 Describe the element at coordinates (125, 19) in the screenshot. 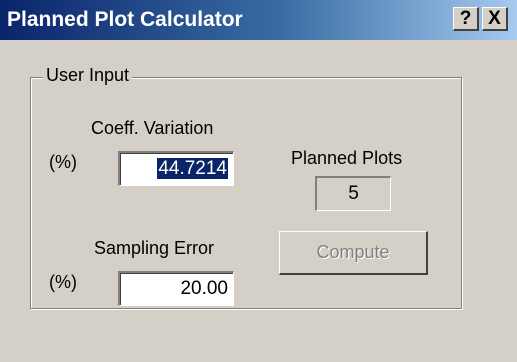

I see `window-title: Planned Plot Calculator` at that location.